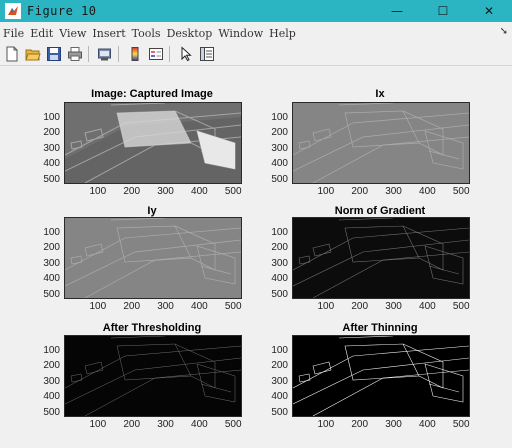  Describe the element at coordinates (190, 33) in the screenshot. I see `menu-desktop: Desktop` at that location.